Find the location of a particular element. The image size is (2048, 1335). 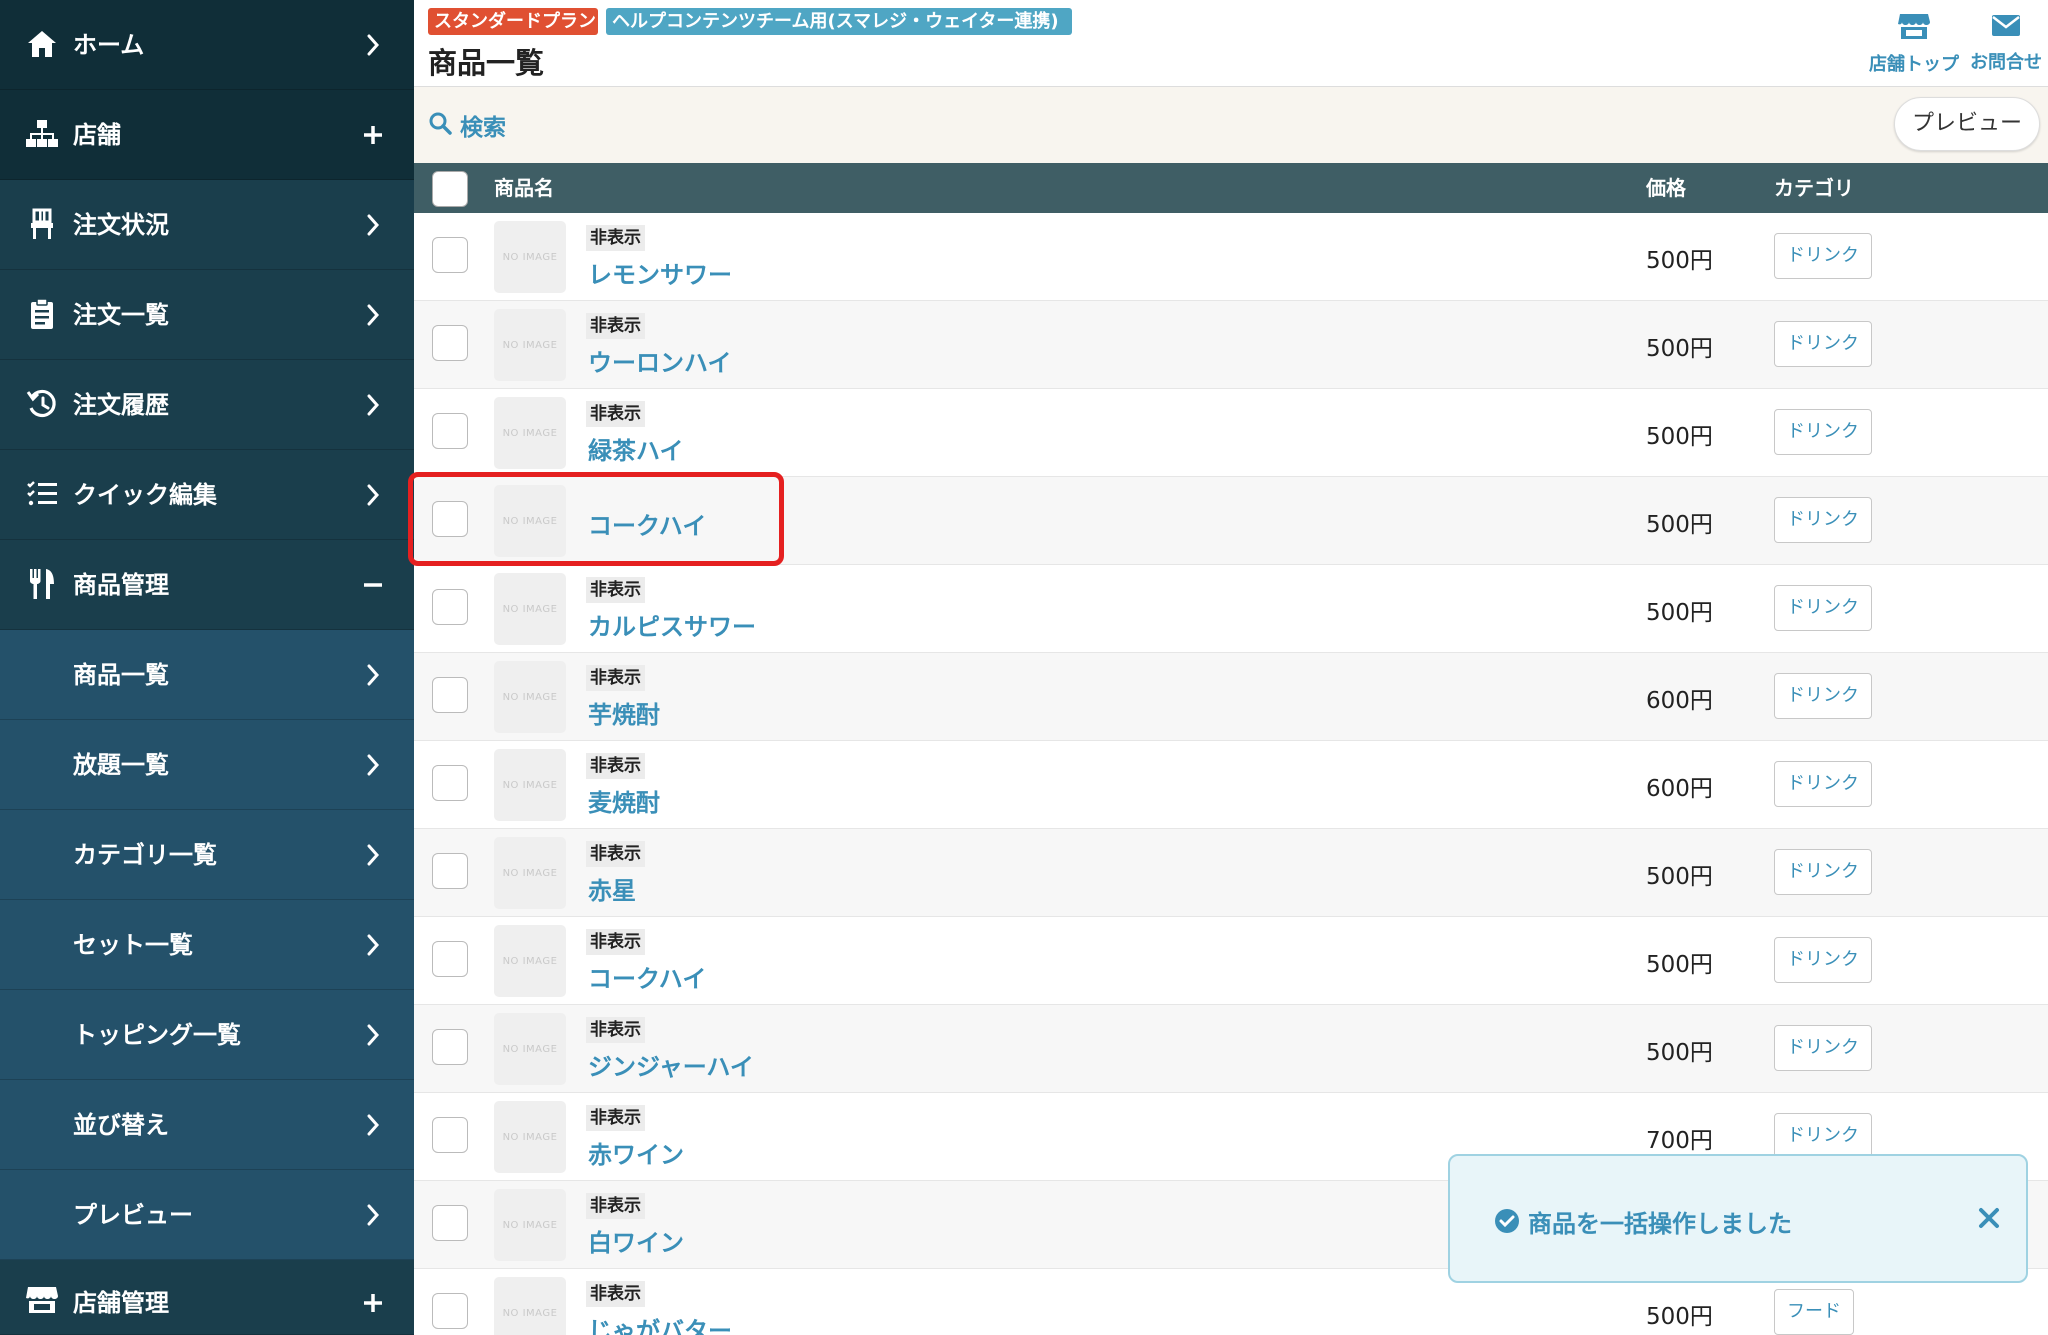

sidebar-item-label: ホーム is located at coordinates (109, 45).